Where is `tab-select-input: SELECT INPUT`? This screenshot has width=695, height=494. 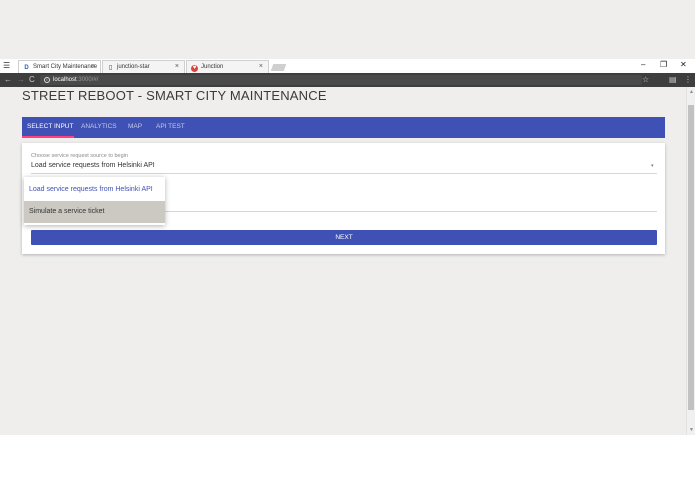
tab-select-input: SELECT INPUT is located at coordinates (50, 127).